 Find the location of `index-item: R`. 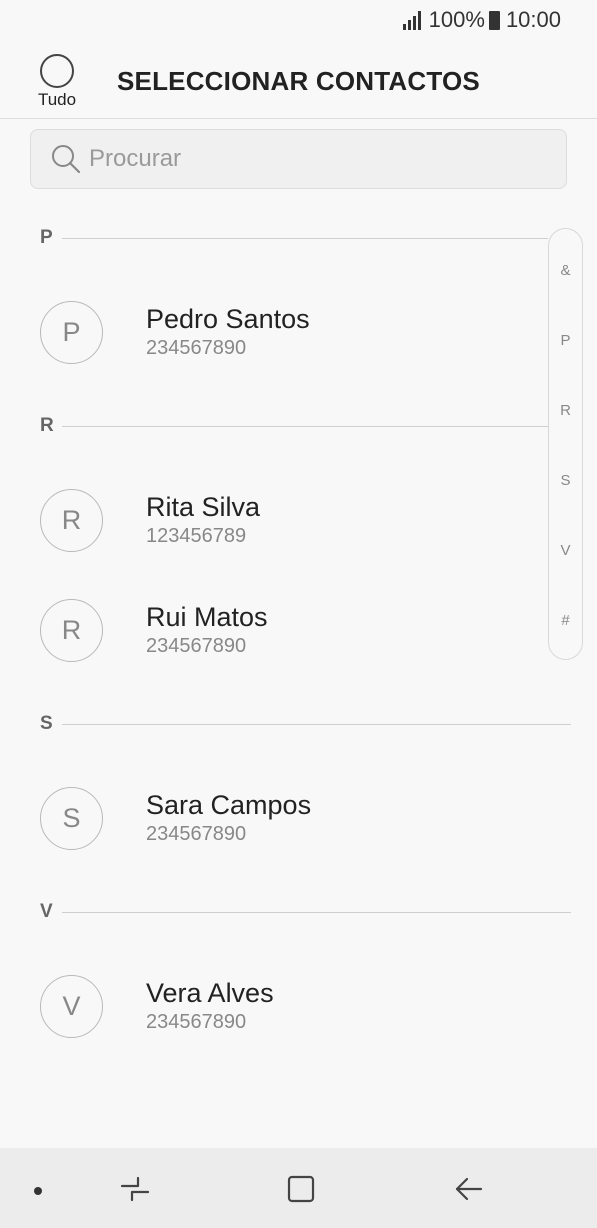

index-item: R is located at coordinates (565, 410).